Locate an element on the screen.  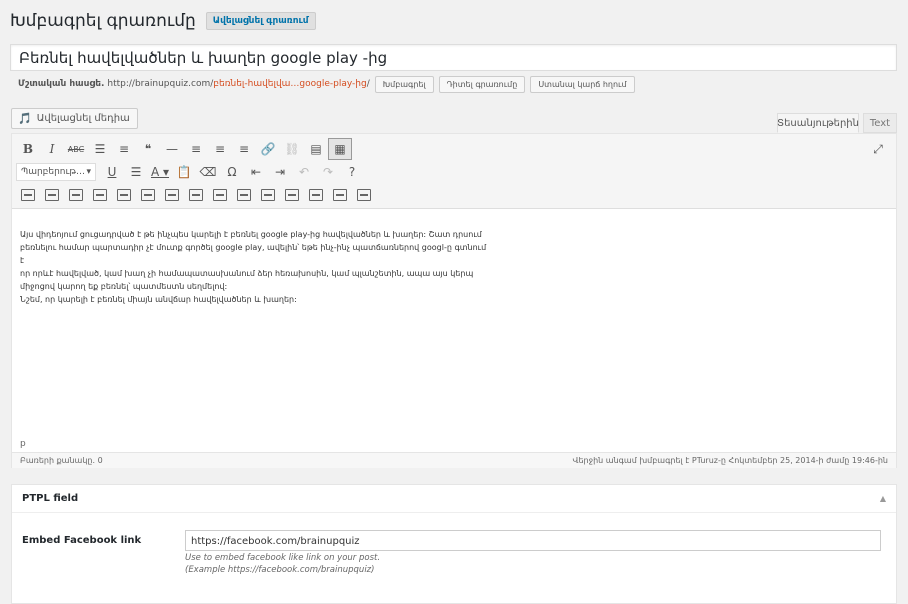
add-media-button: 🎵 Ավելացնել մեդիա is located at coordinates (74, 118).